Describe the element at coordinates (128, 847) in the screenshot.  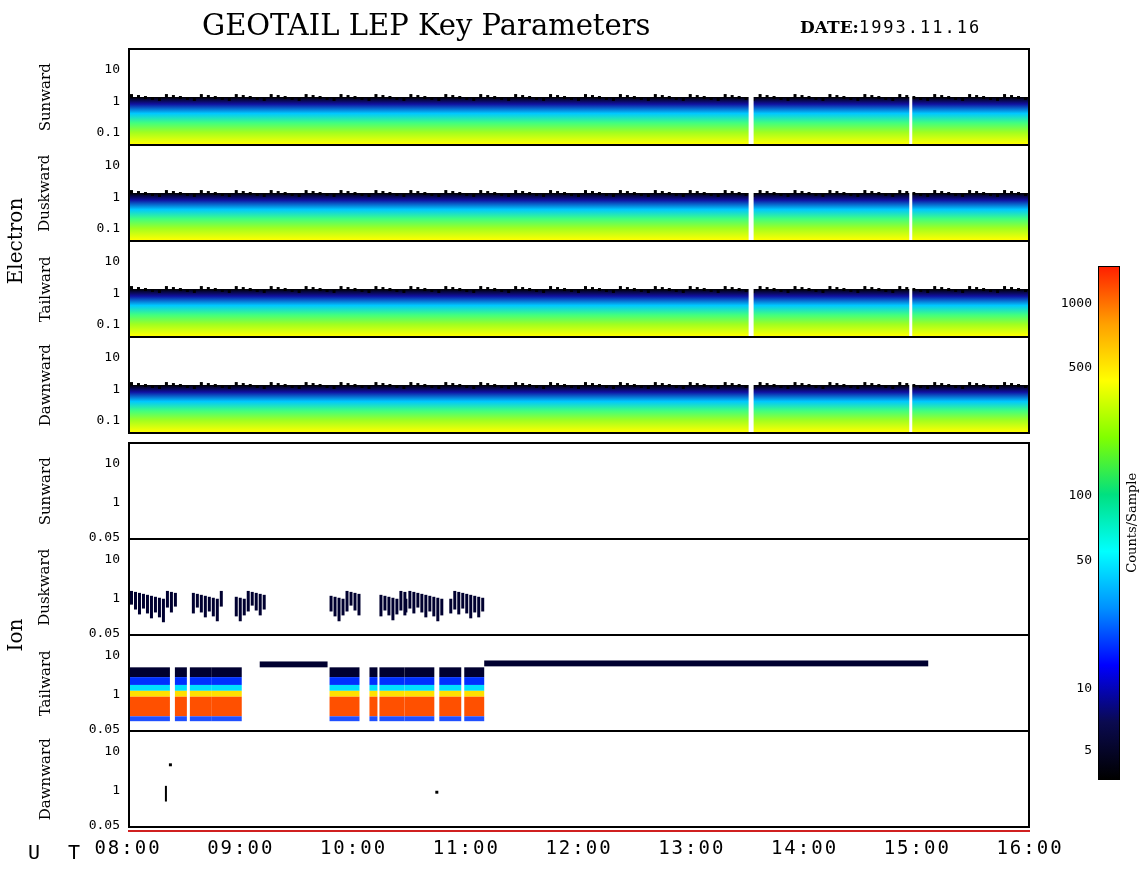
I see `x-tick-label: 08:00` at that location.